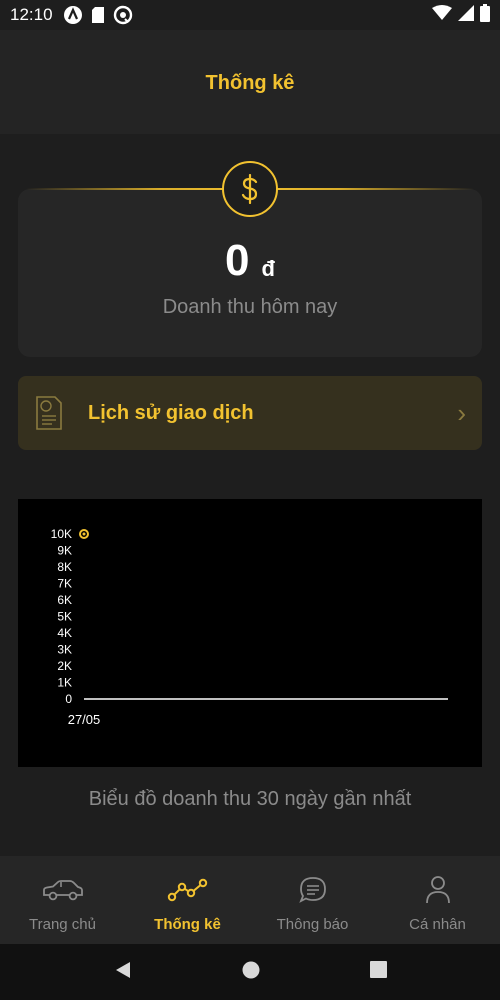 The image size is (500, 1000). I want to click on nav-item-notifications: Thông báo, so click(312, 900).